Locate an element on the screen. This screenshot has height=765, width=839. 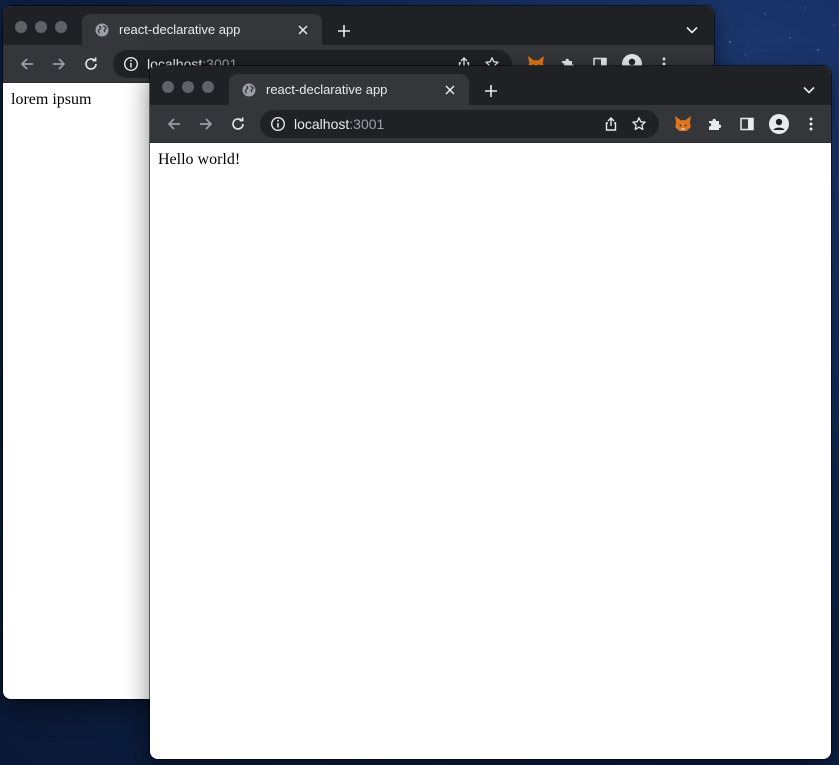
profile-button is located at coordinates (779, 124).